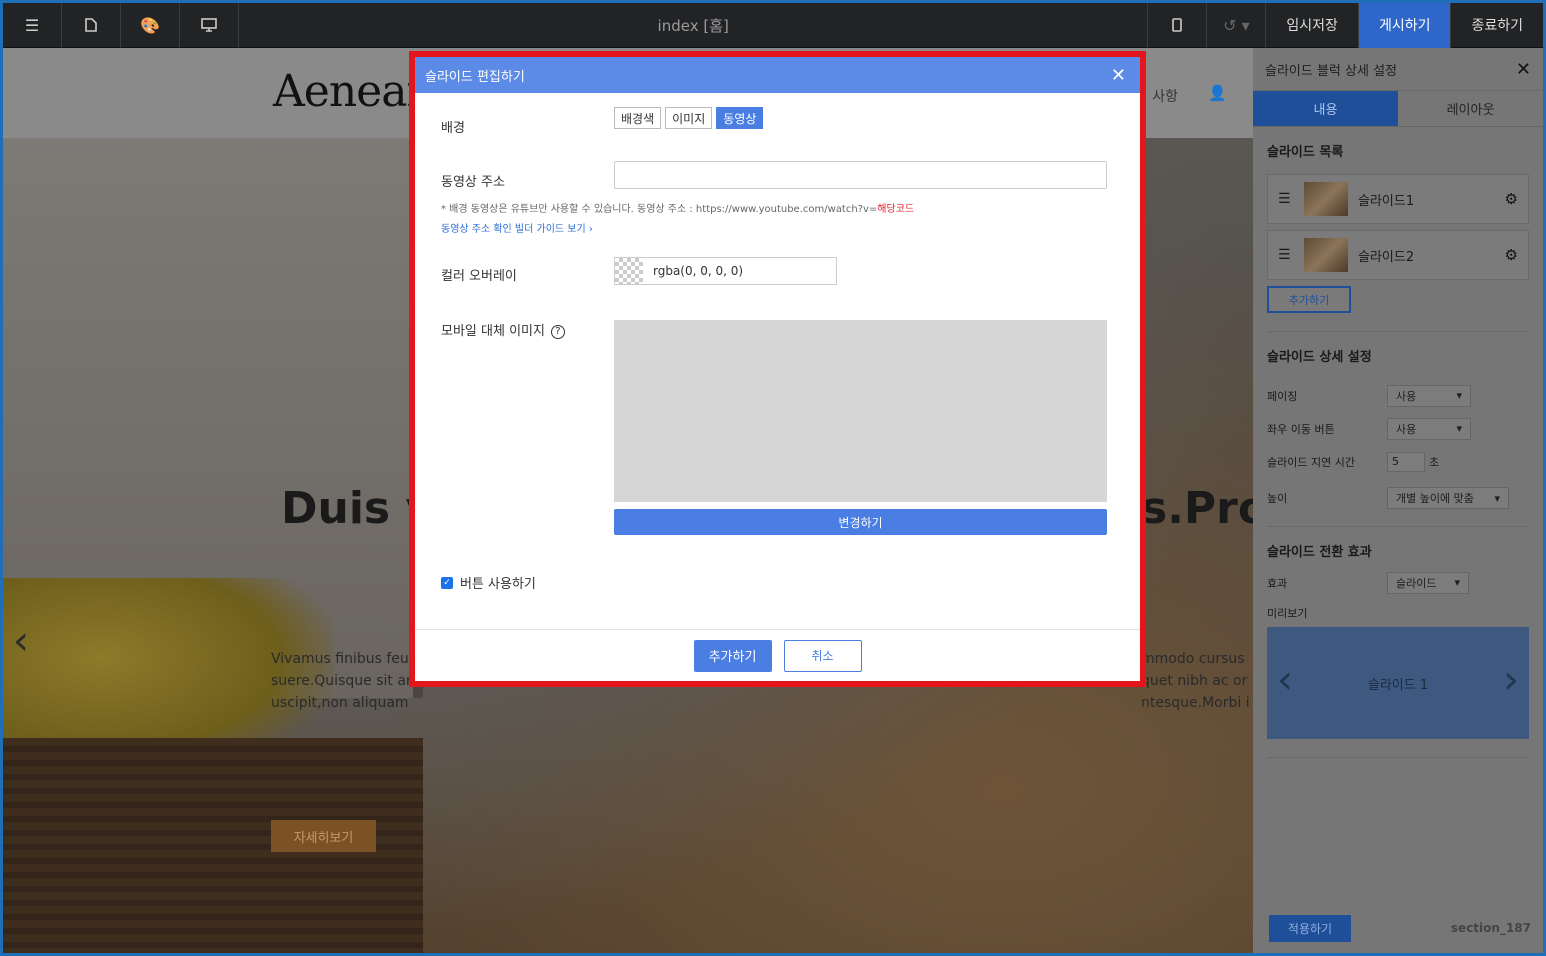 This screenshot has width=1546, height=956. I want to click on undo-button: ↺ ▾, so click(1235, 25).